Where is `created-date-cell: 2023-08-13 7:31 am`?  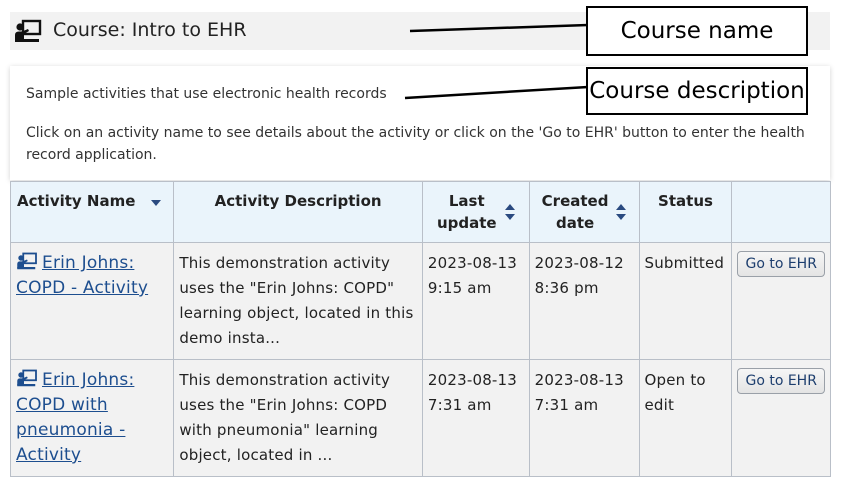 created-date-cell: 2023-08-13 7:31 am is located at coordinates (584, 418).